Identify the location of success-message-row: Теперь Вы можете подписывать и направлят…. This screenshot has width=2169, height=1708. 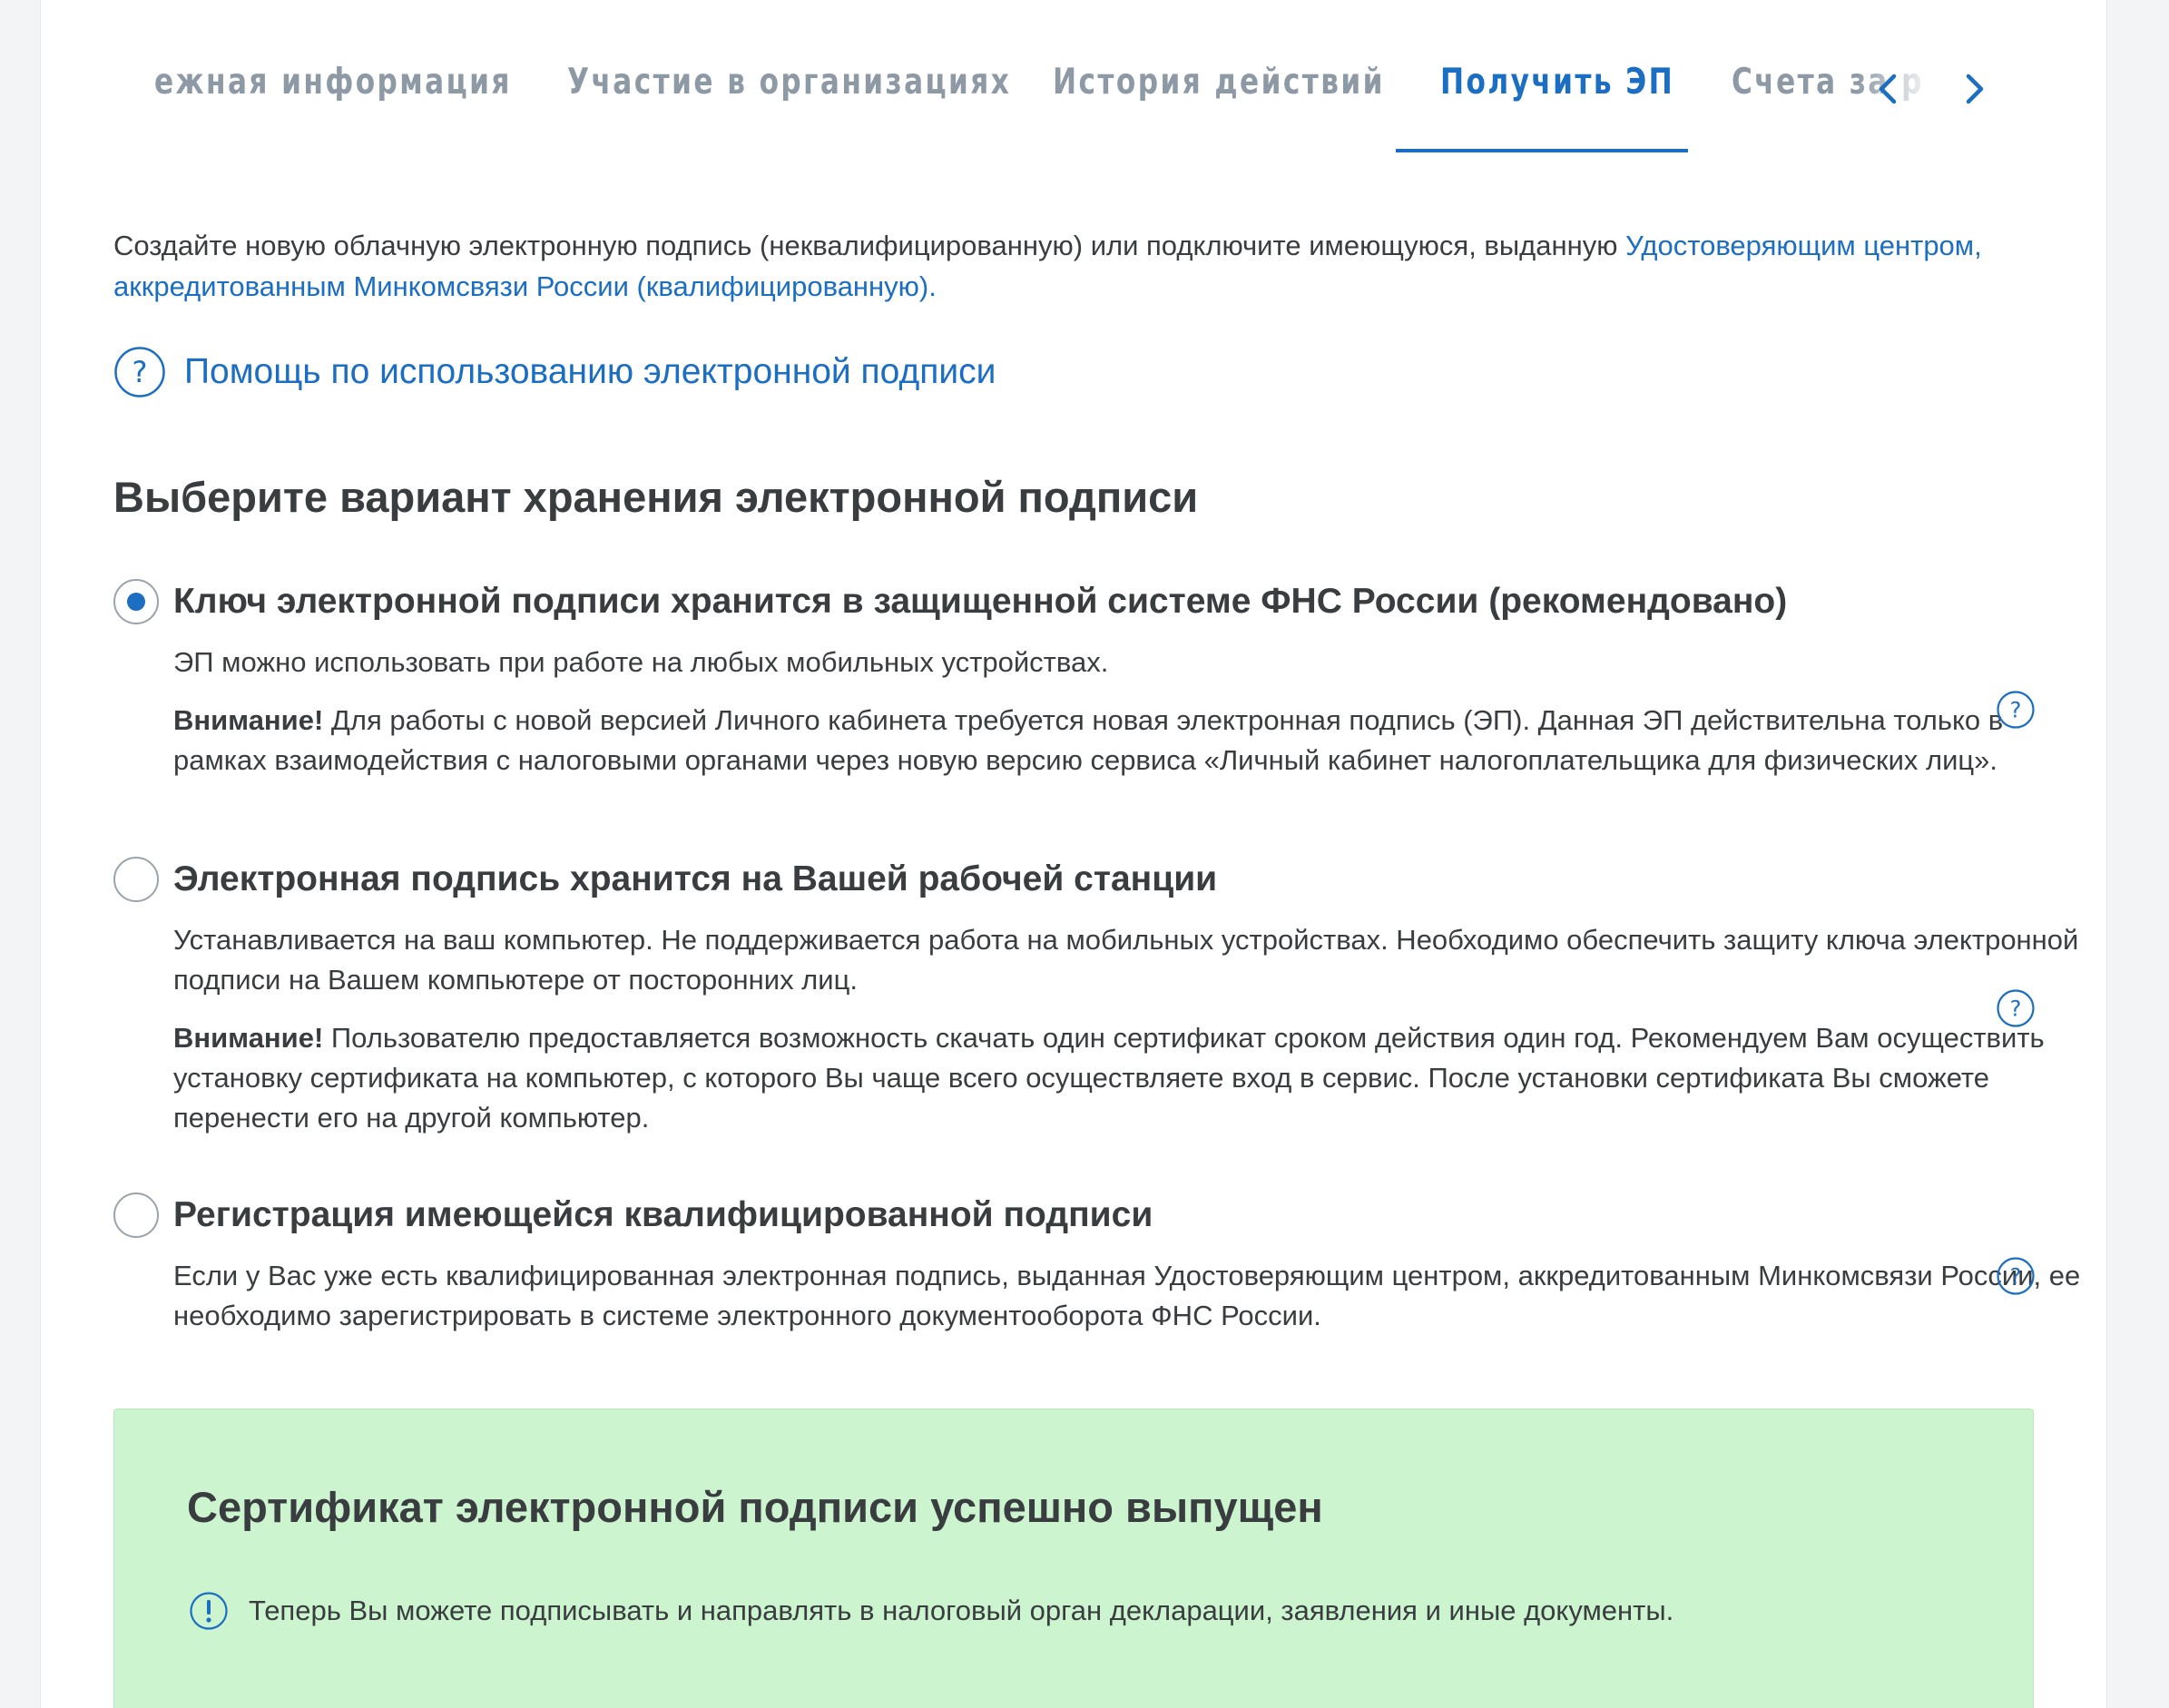
(931, 1611).